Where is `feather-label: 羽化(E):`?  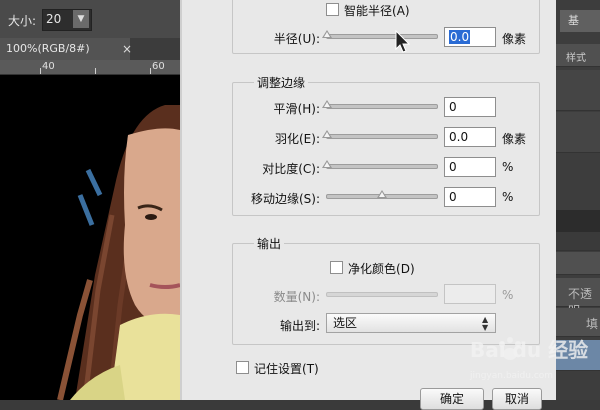
feather-label: 羽化(E): is located at coordinates (297, 139).